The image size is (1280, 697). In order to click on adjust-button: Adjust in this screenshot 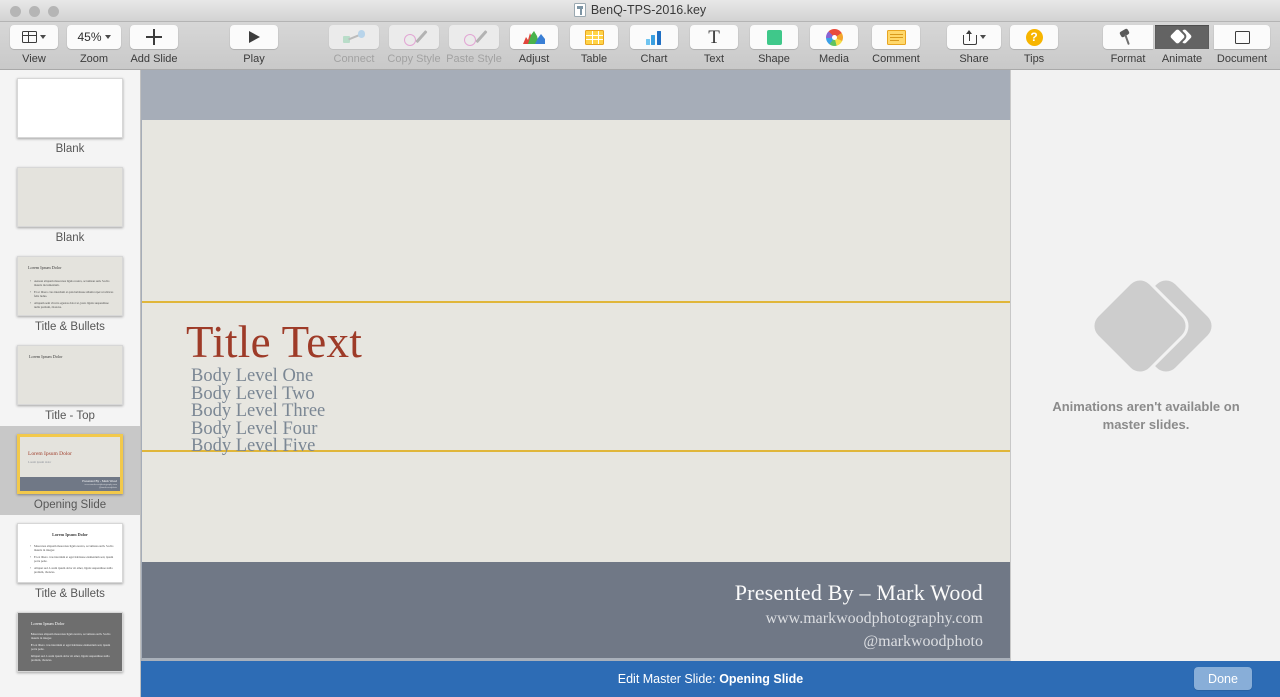, I will do `click(534, 45)`.